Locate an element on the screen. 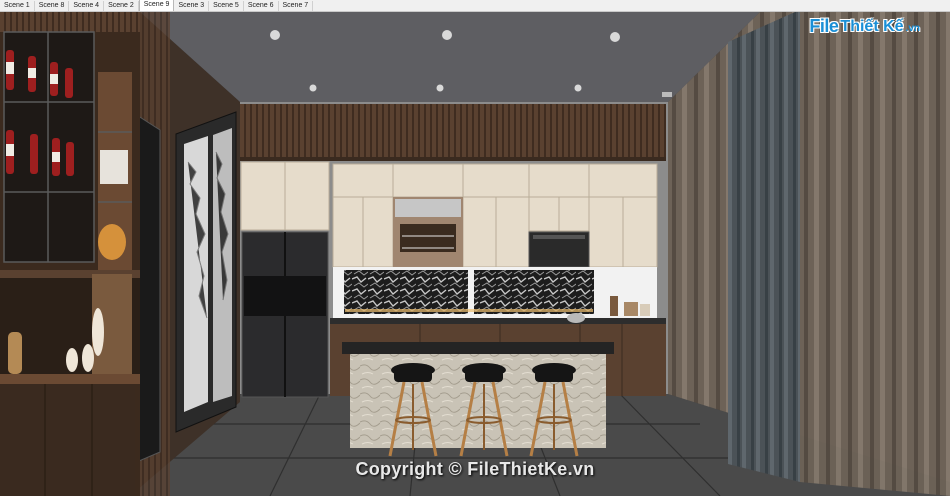 The width and height of the screenshot is (950, 496). wine-cabinet-glass is located at coordinates (49, 147).